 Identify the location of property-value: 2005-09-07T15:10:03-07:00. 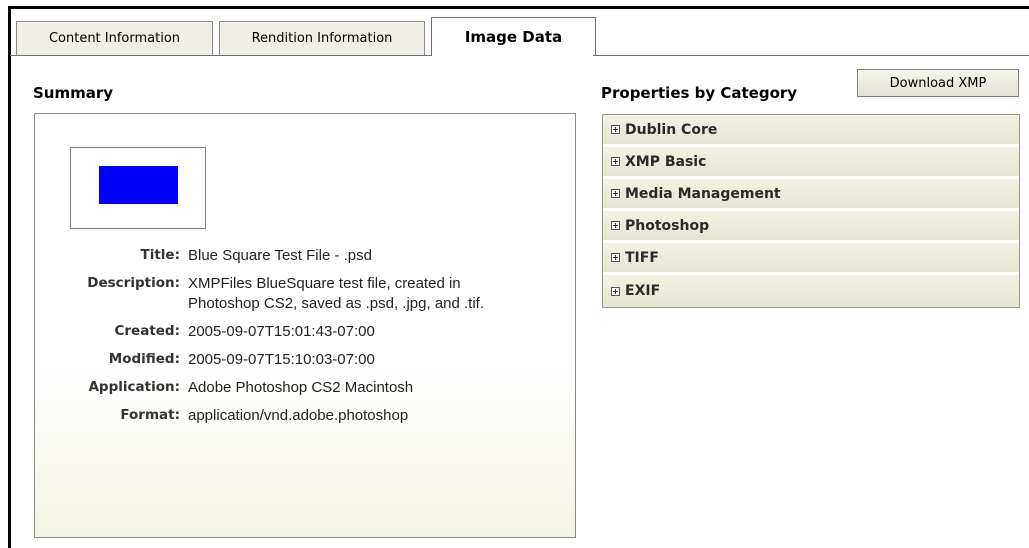
(281, 359).